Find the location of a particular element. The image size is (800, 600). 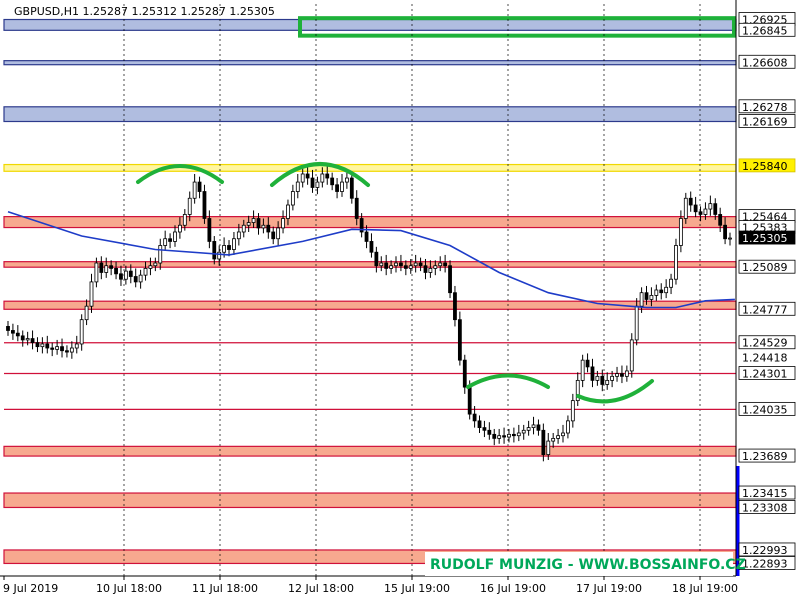

watermark: RUDOLF MUNZIG - WWW.BOSSAINFO.CZ is located at coordinates (588, 565).